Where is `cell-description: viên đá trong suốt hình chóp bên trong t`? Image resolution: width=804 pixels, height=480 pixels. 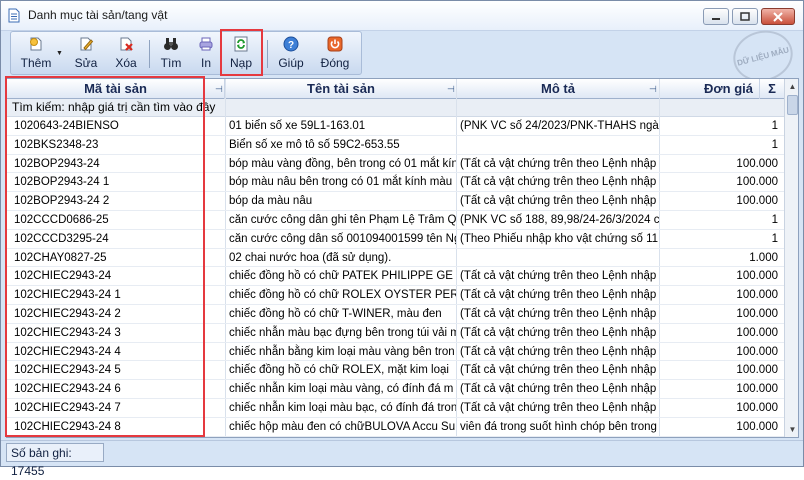 cell-description: viên đá trong suốt hình chóp bên trong t is located at coordinates (558, 427).